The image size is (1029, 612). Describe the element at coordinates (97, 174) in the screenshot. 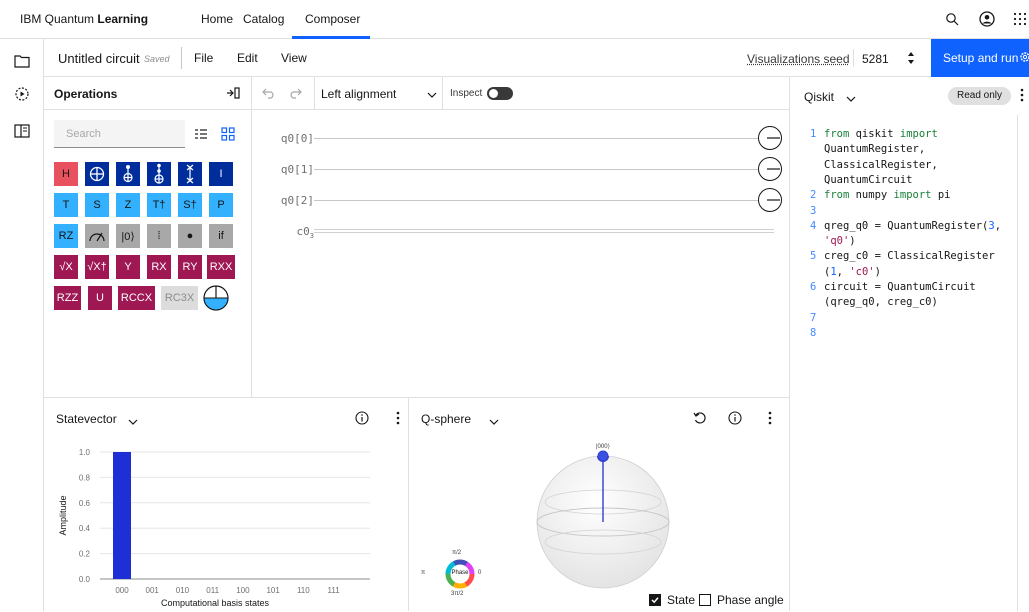

I see `gate-not` at that location.